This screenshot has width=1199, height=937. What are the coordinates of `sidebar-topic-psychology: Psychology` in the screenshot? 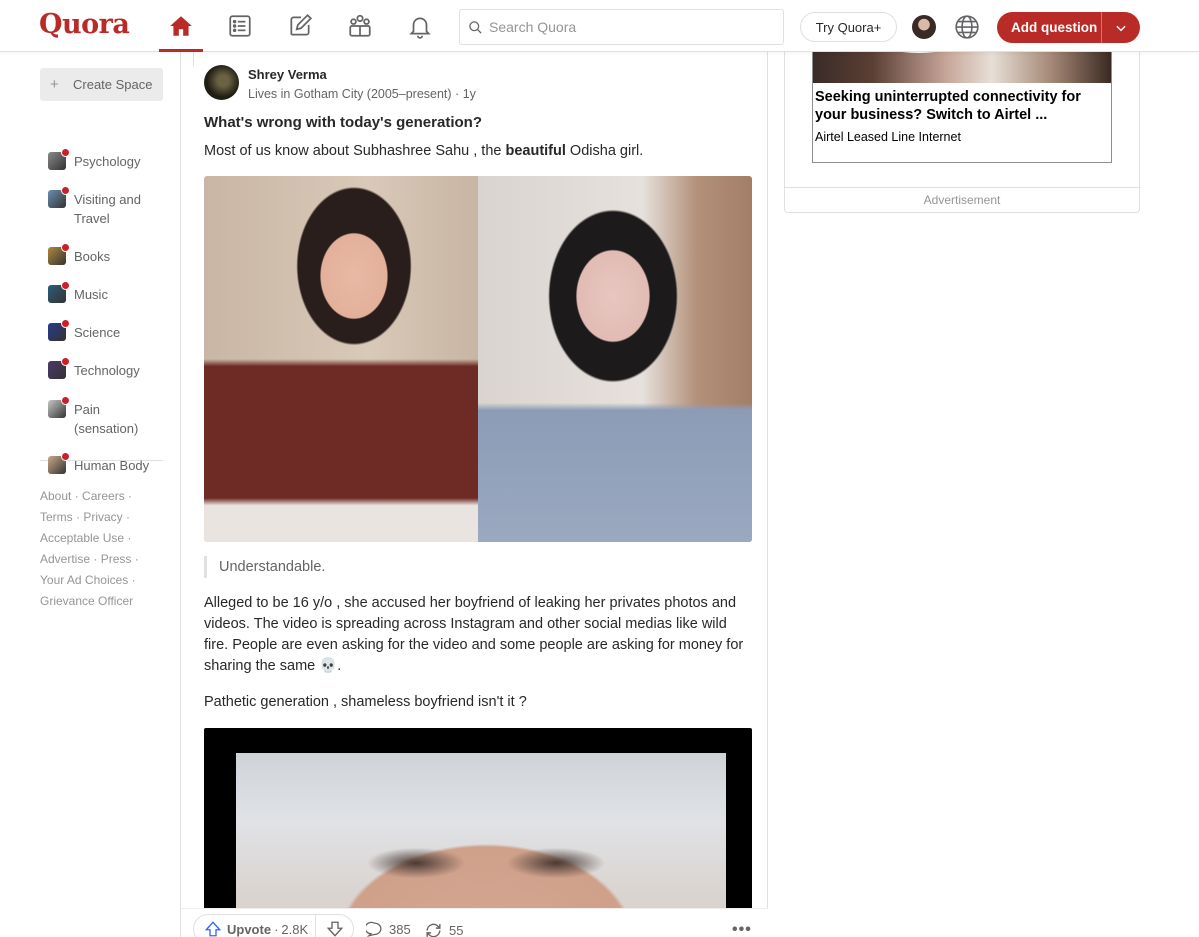 It's located at (97, 159).